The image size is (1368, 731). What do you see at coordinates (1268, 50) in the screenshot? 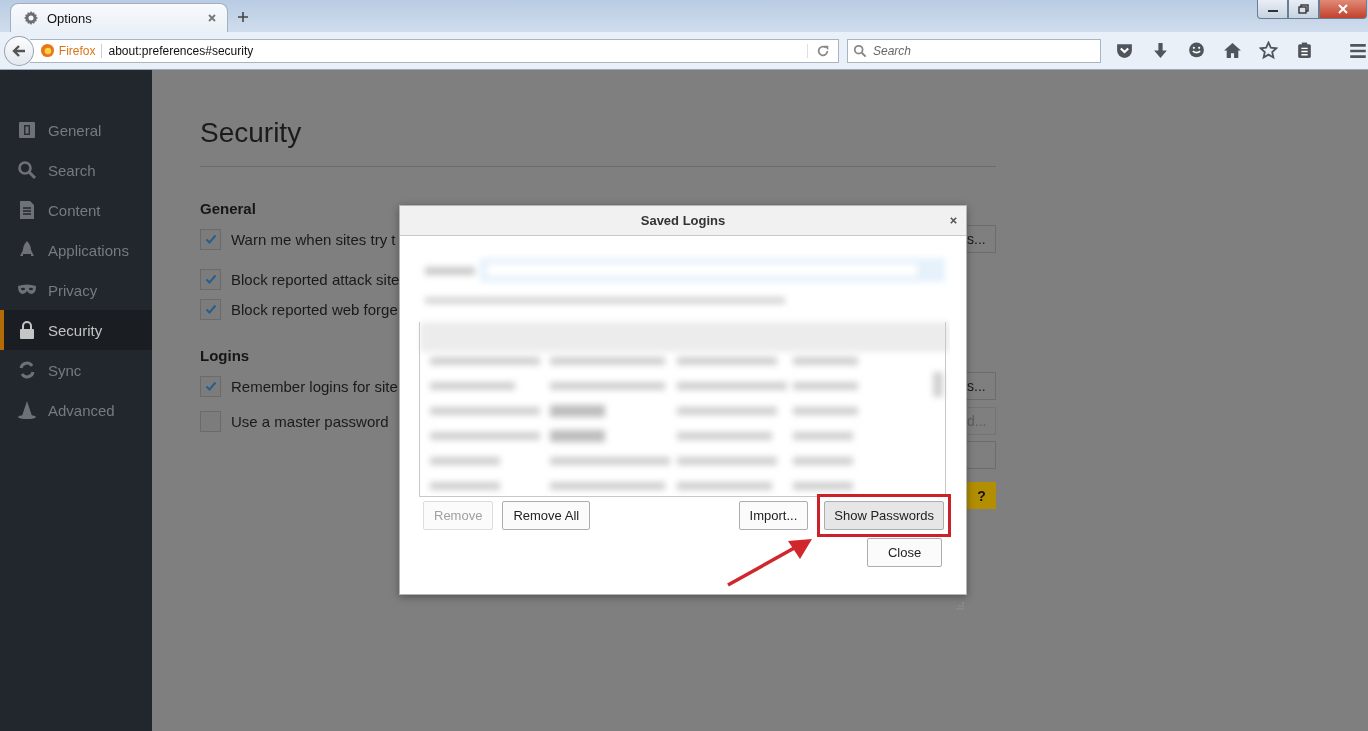
I see `star-icon` at bounding box center [1268, 50].